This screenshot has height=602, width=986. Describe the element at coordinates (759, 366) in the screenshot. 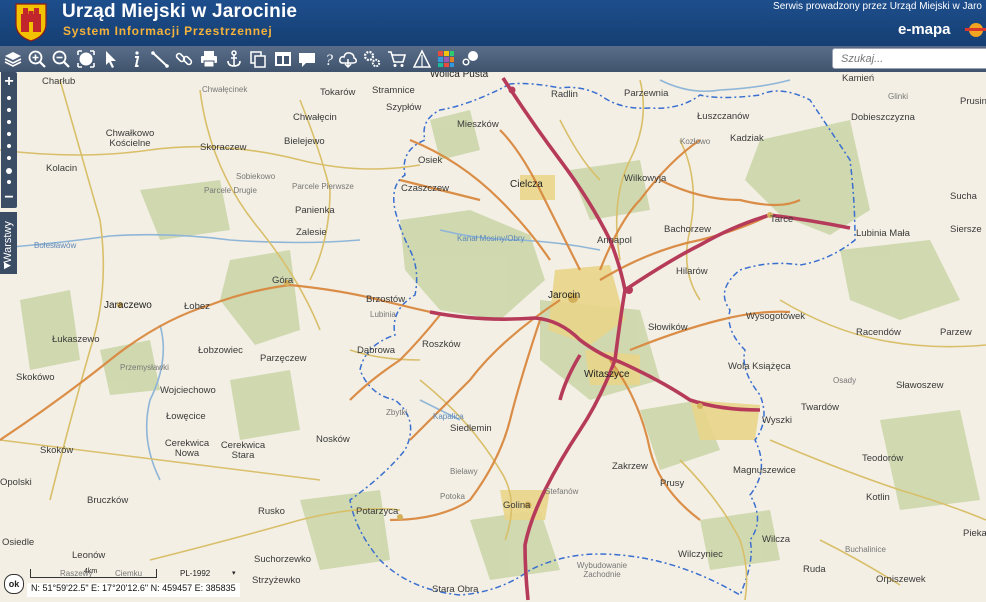

I see `place-label: Wola Książęca` at that location.